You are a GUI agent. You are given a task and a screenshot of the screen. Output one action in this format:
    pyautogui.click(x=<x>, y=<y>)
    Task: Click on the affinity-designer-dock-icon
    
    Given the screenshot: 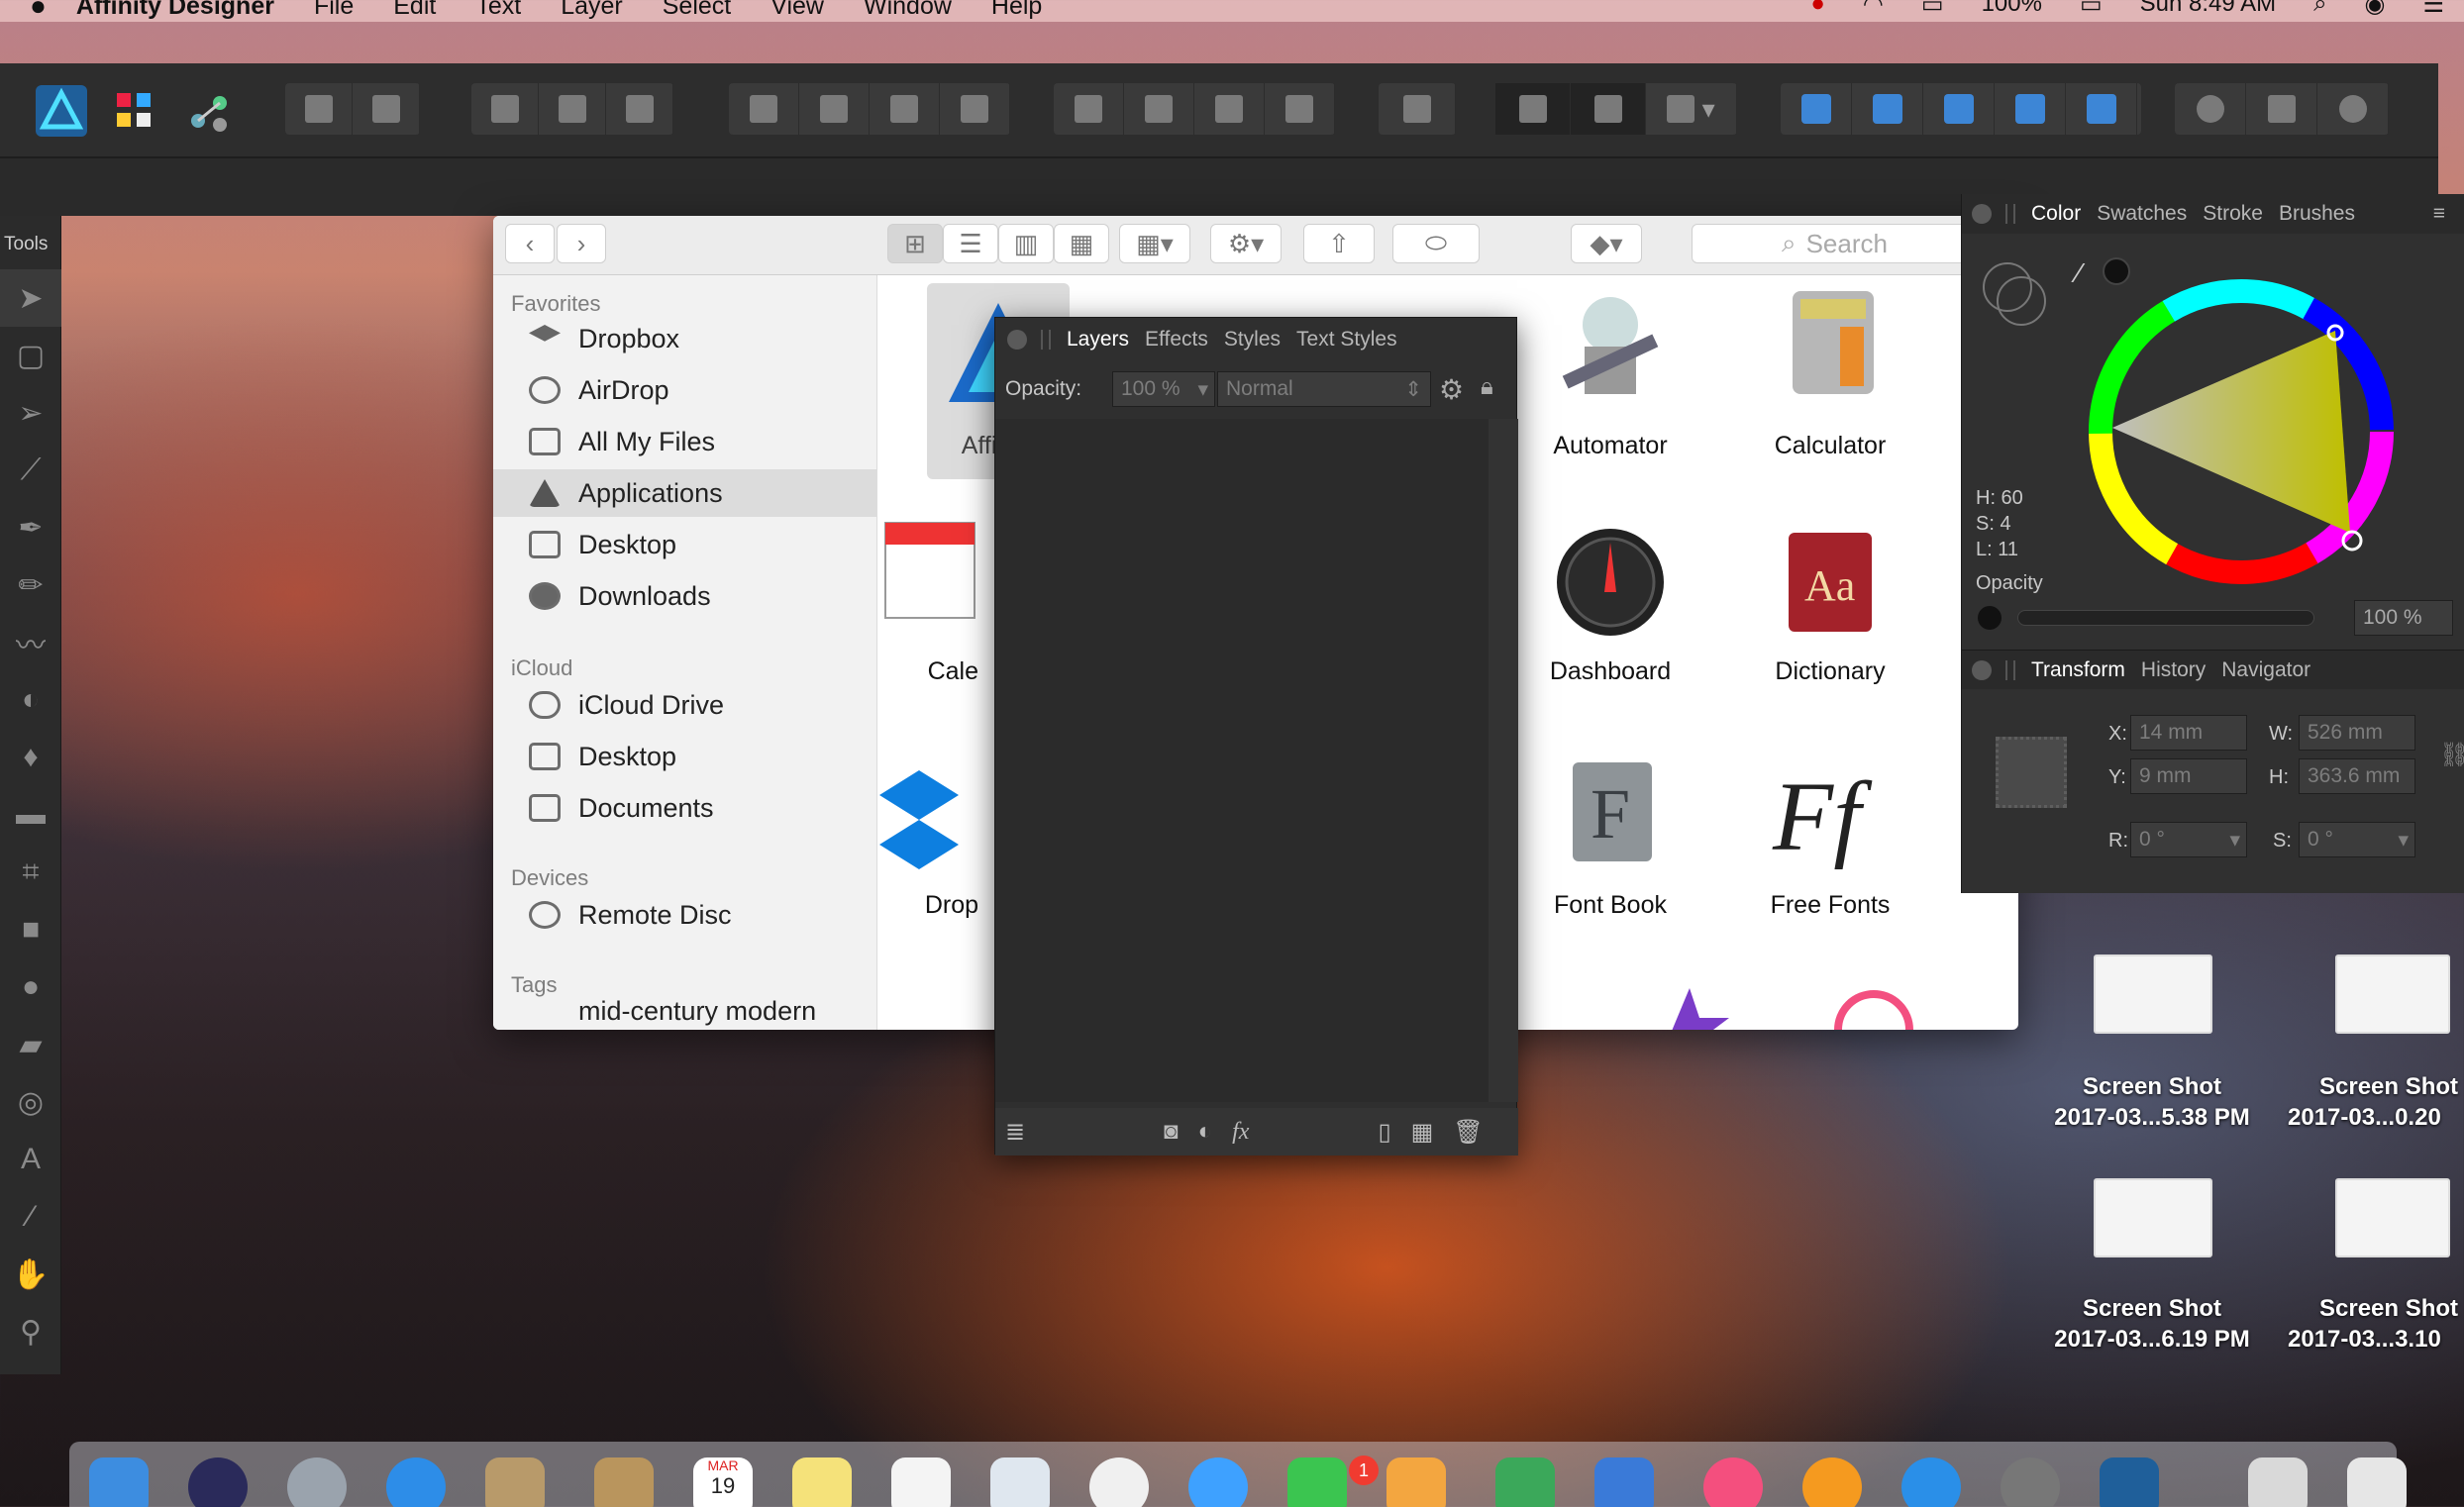 What is the action you would take?
    pyautogui.click(x=2130, y=1482)
    